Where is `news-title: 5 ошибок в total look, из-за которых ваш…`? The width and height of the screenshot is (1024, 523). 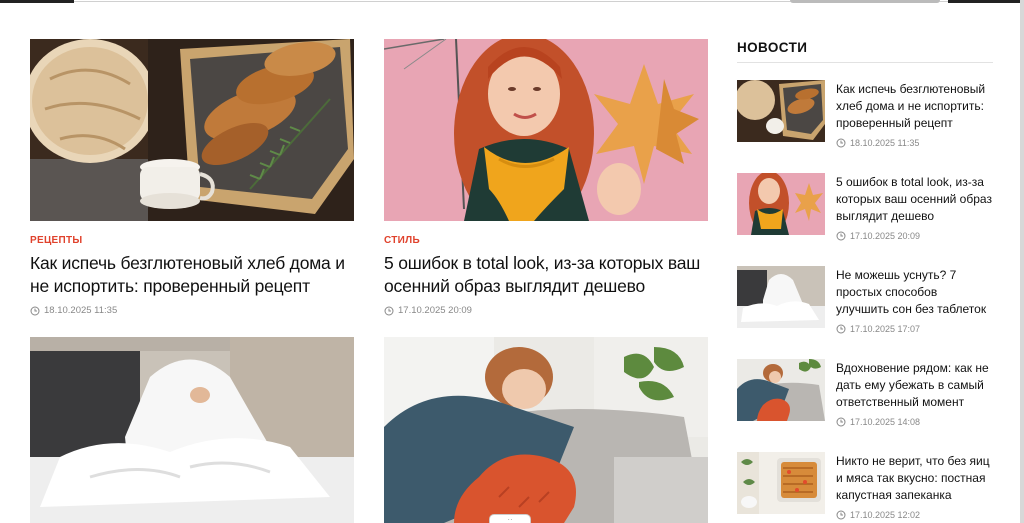 news-title: 5 ошибок в total look, из-за которых ваш… is located at coordinates (914, 199).